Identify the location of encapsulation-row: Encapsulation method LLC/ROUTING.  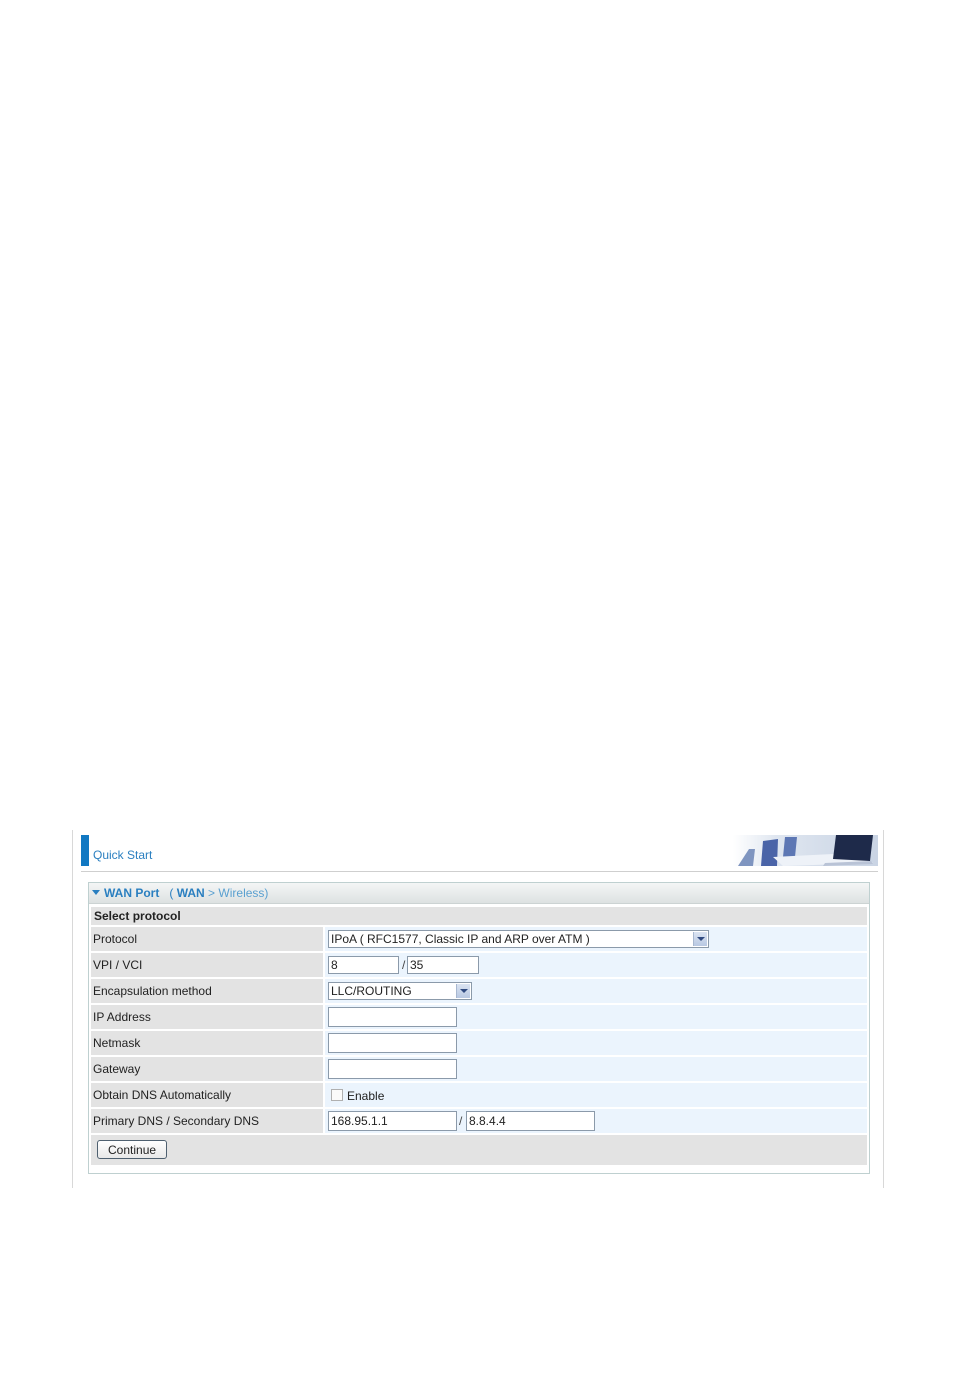
(479, 991).